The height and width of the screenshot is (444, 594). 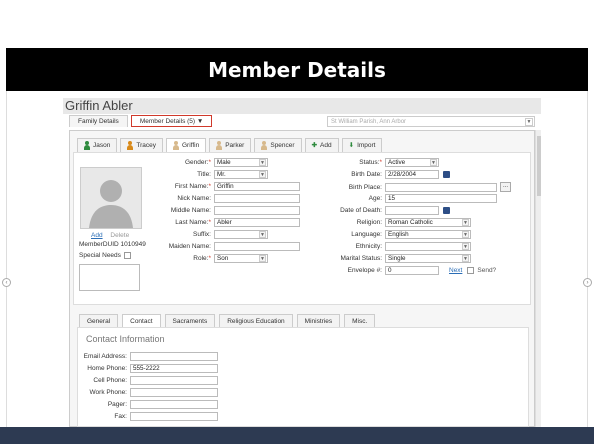 I want to click on role-select: Son ▼, so click(x=241, y=258).